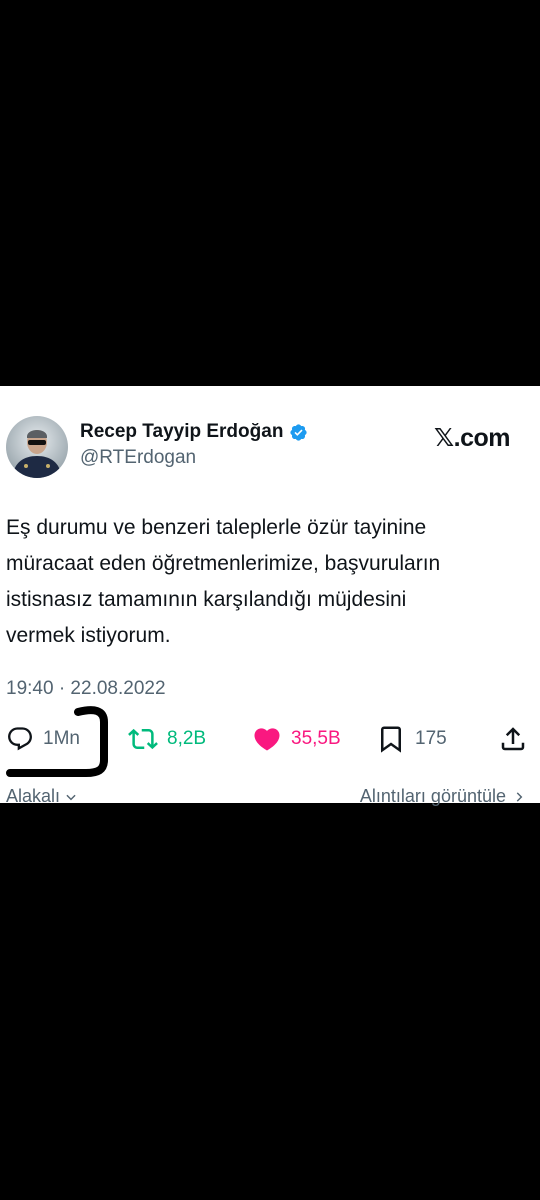  I want to click on like-count: 35,5B, so click(316, 738).